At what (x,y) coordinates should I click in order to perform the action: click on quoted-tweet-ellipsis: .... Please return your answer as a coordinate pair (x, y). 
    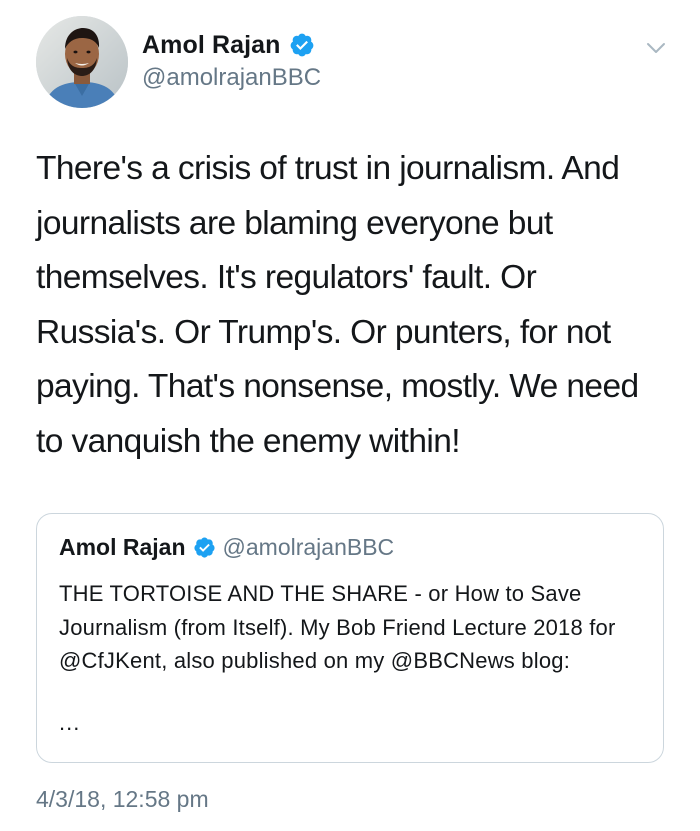
    Looking at the image, I should click on (70, 722).